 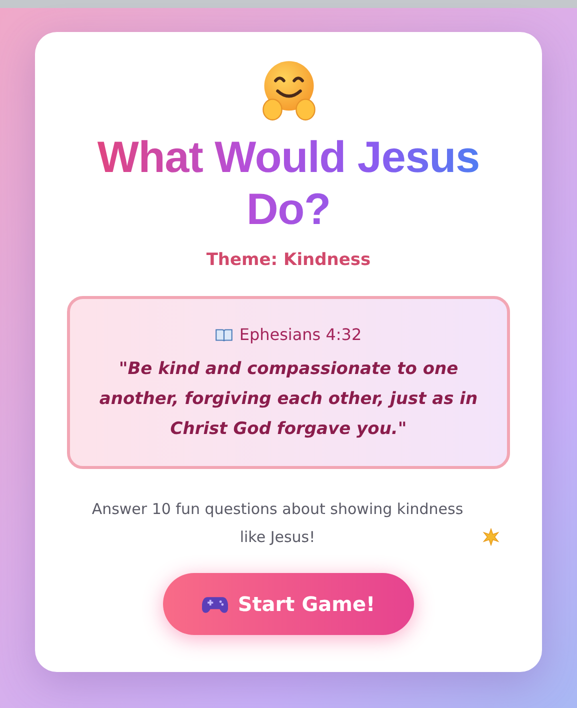 What do you see at coordinates (277, 523) in the screenshot?
I see `description-text: Answer 10 fun questions about showing kindness like Jesus!` at bounding box center [277, 523].